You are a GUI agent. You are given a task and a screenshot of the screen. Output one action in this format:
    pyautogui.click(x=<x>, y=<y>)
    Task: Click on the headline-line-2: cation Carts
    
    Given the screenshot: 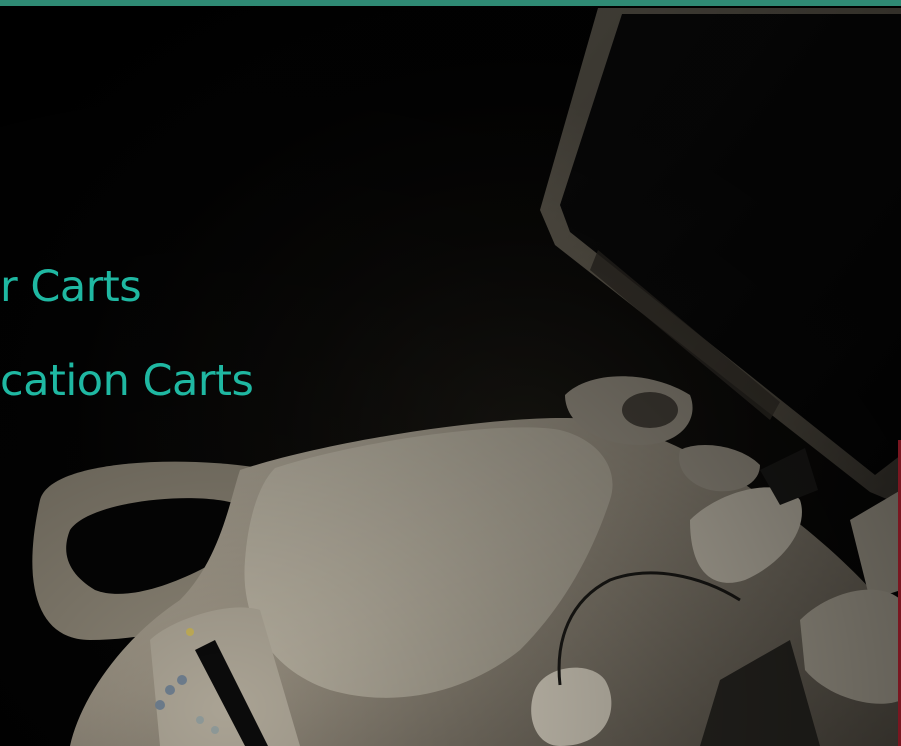 What is the action you would take?
    pyautogui.click(x=127, y=381)
    